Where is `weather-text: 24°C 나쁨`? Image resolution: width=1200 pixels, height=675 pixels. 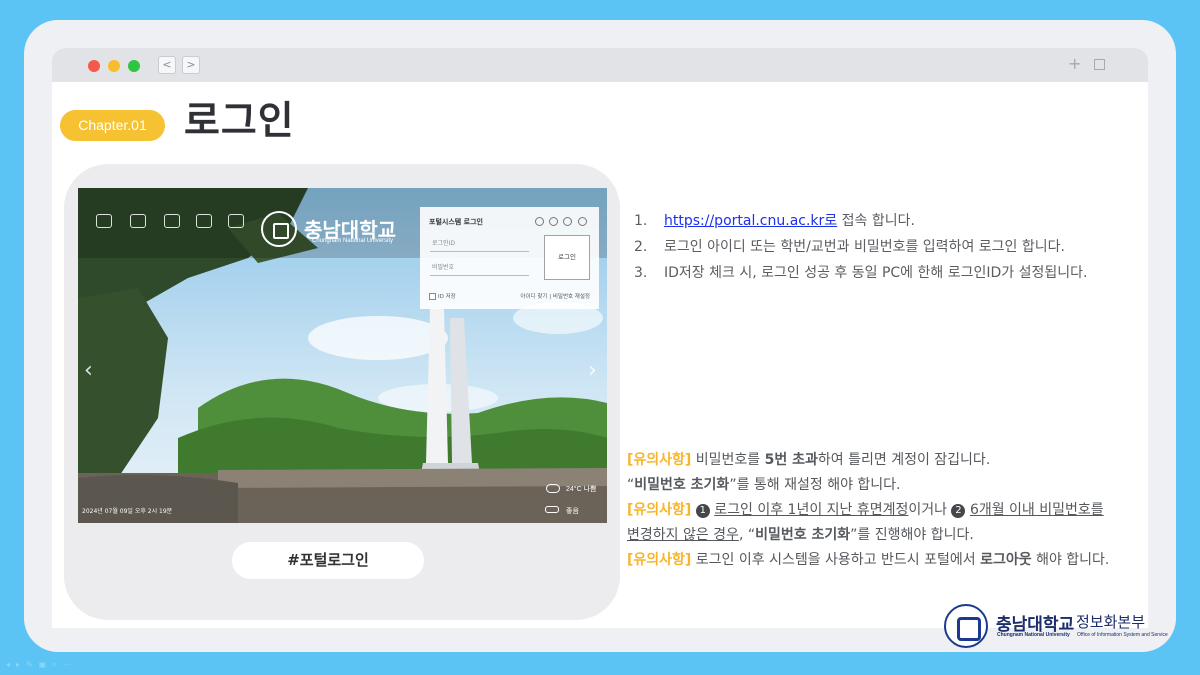 weather-text: 24°C 나쁨 is located at coordinates (581, 489).